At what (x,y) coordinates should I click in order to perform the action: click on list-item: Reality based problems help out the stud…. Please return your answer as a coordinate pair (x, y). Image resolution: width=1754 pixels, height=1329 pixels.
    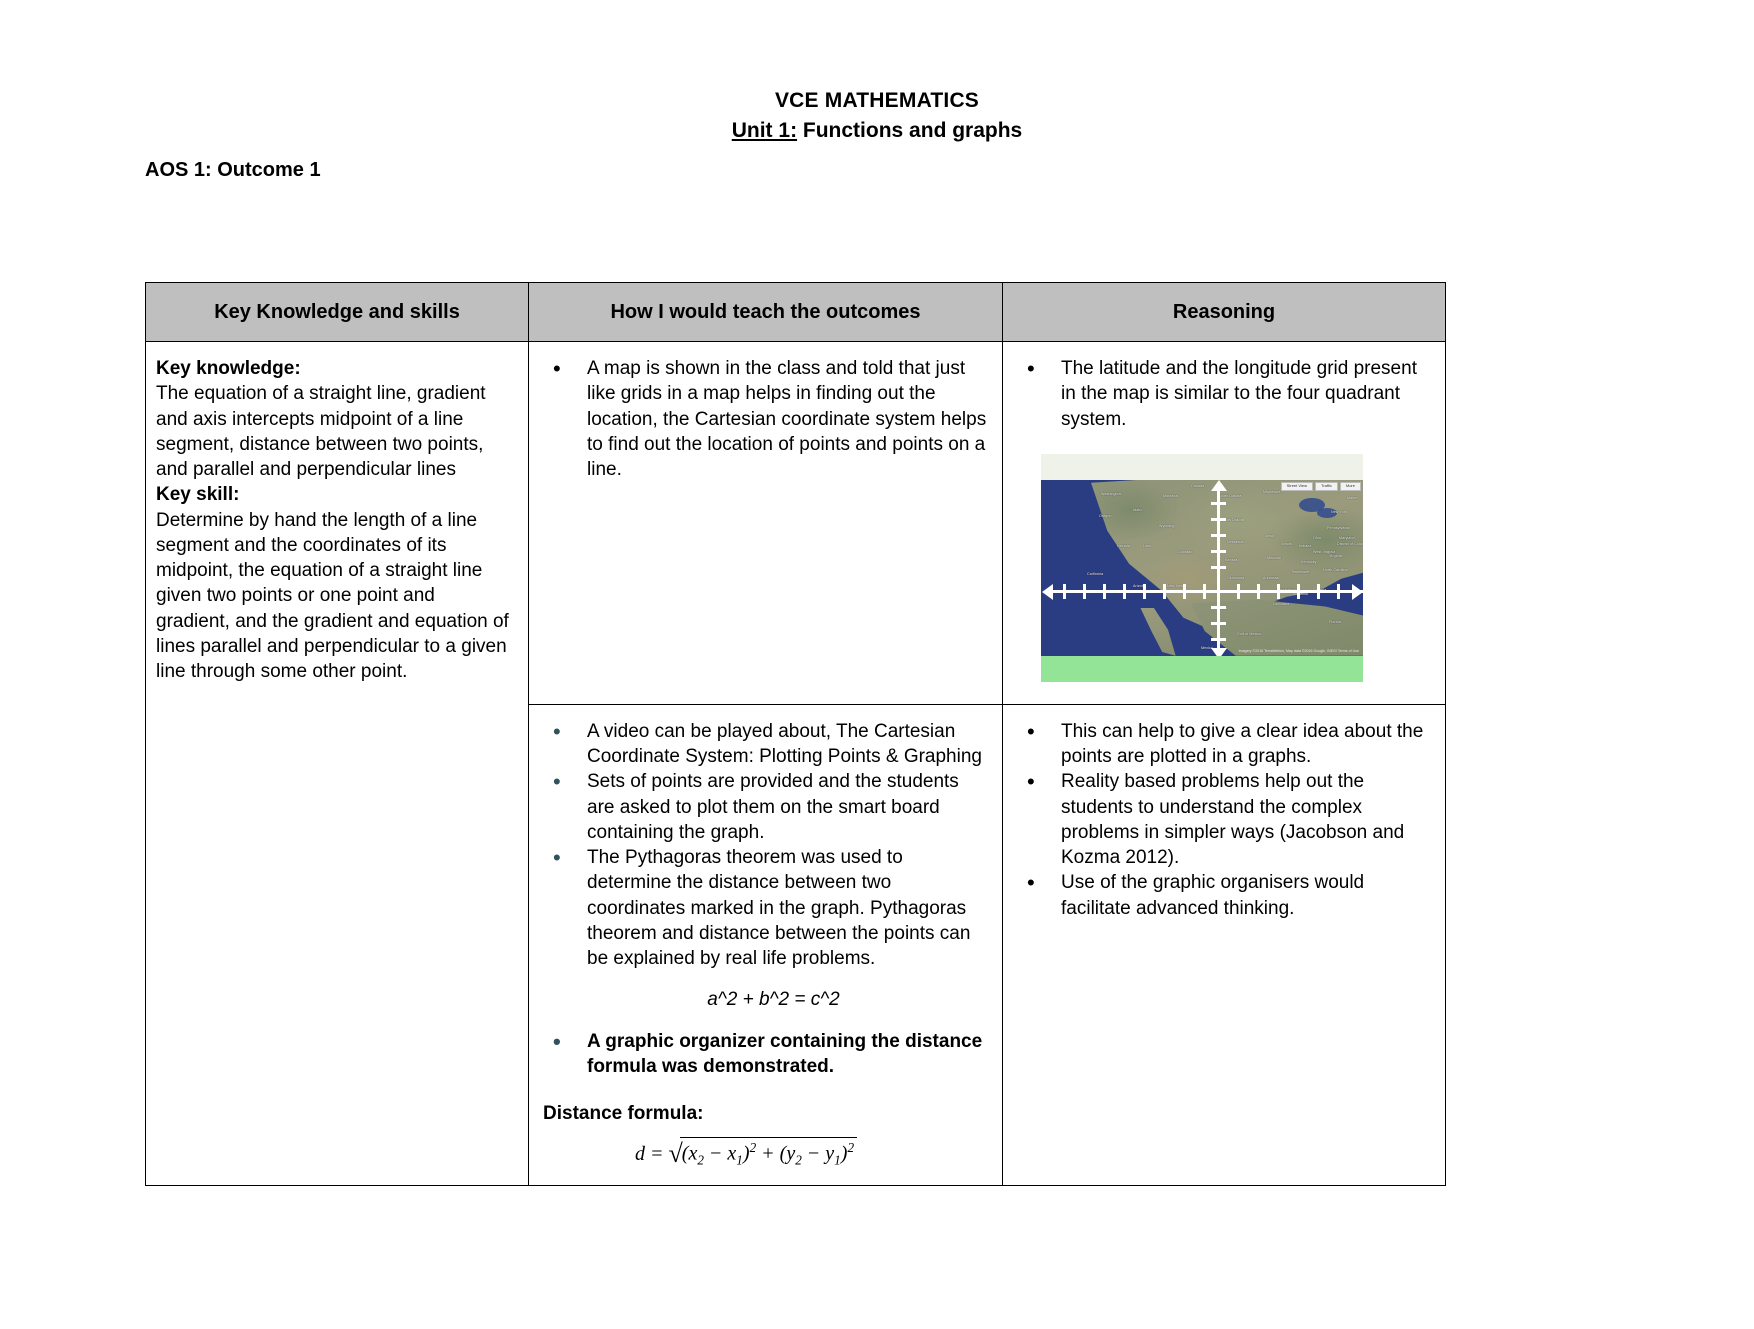
    Looking at the image, I should click on (1222, 818).